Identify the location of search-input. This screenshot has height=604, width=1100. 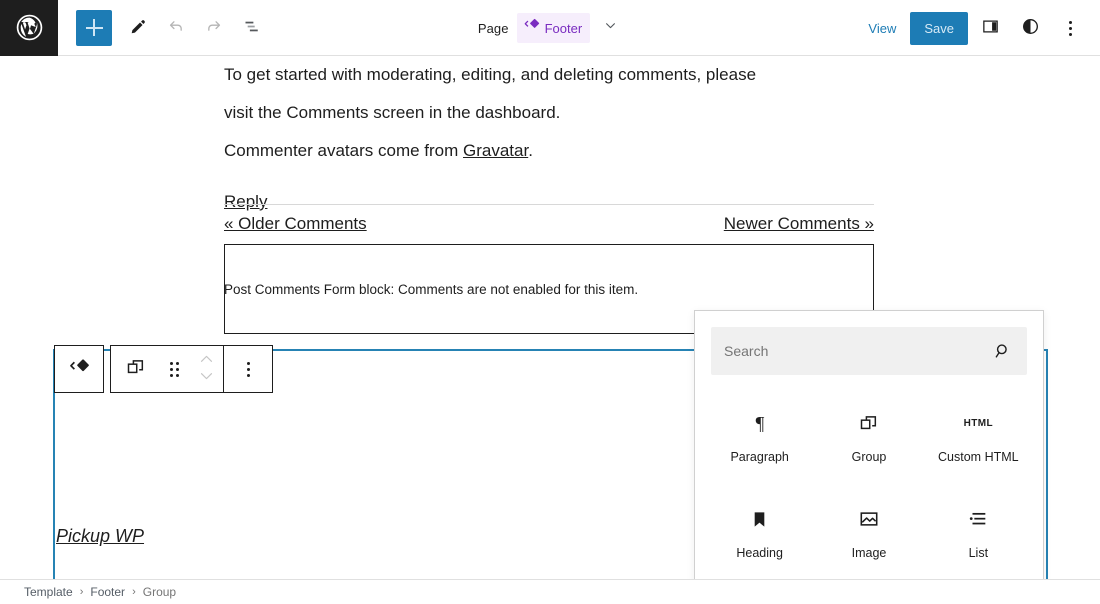
(869, 351).